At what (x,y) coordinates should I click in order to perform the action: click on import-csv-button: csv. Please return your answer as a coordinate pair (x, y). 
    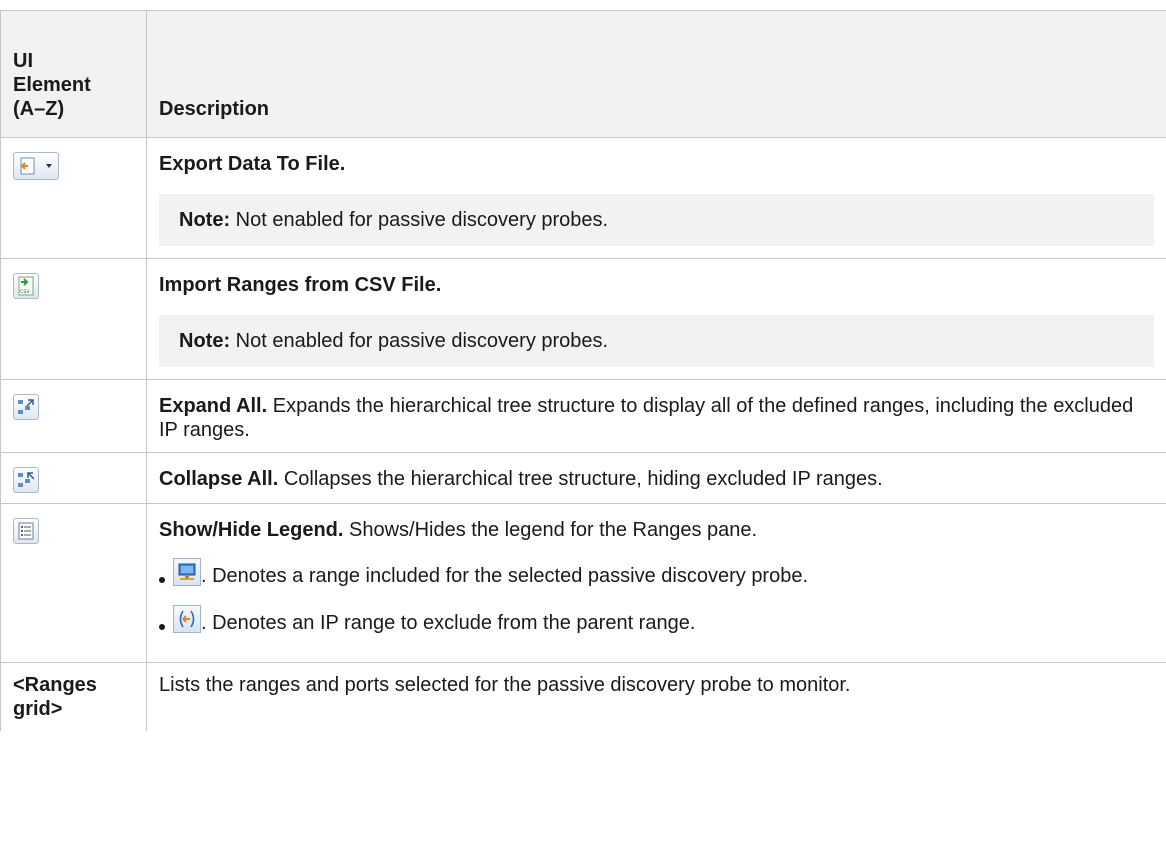
    Looking at the image, I should click on (26, 286).